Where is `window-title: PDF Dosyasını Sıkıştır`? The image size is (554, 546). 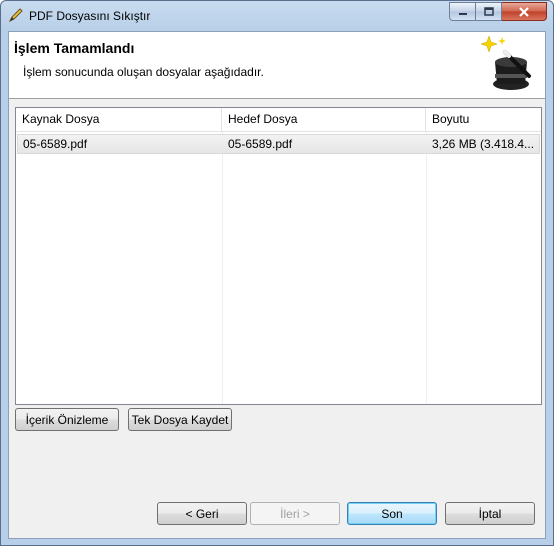
window-title: PDF Dosyasını Sıkıştır is located at coordinates (90, 16).